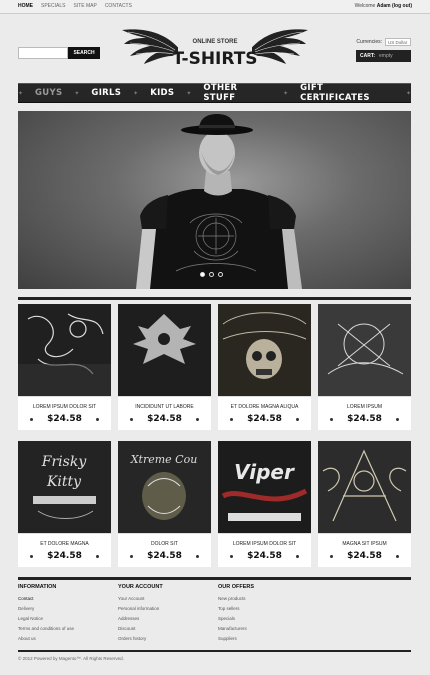 The height and width of the screenshot is (675, 430). Describe the element at coordinates (46, 609) in the screenshot. I see `footer-link-delivery: Delivery` at that location.